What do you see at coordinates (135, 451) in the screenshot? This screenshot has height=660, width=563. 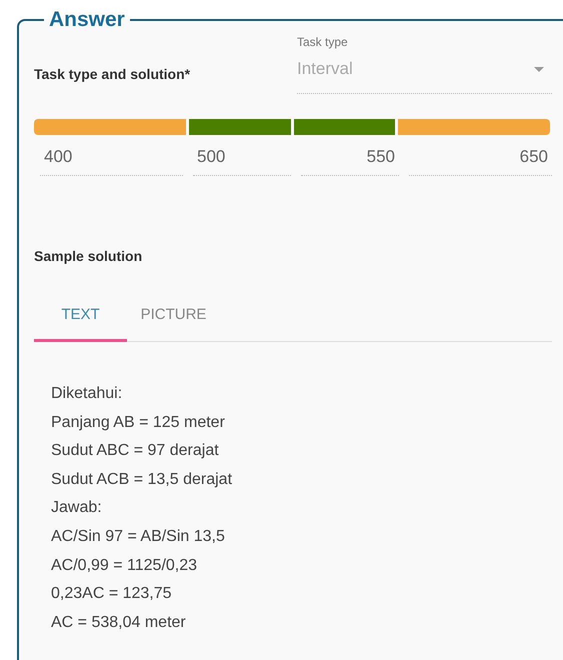 I see `solution-line: Sudut ABC = 97 derajat` at bounding box center [135, 451].